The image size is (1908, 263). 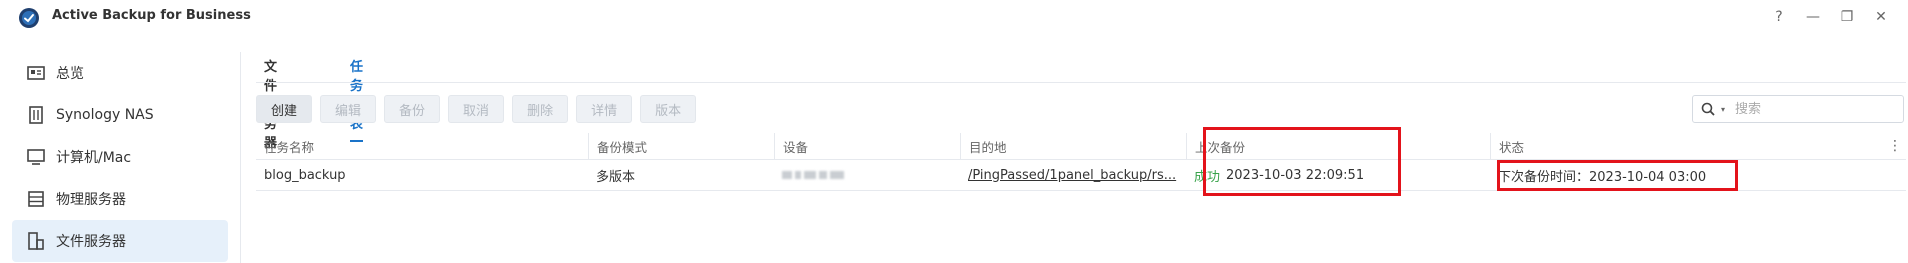 I want to click on sidebar: 总览 Synology NAS 计算机/Mac 物理服务器 文件服务器, so click(x=120, y=157).